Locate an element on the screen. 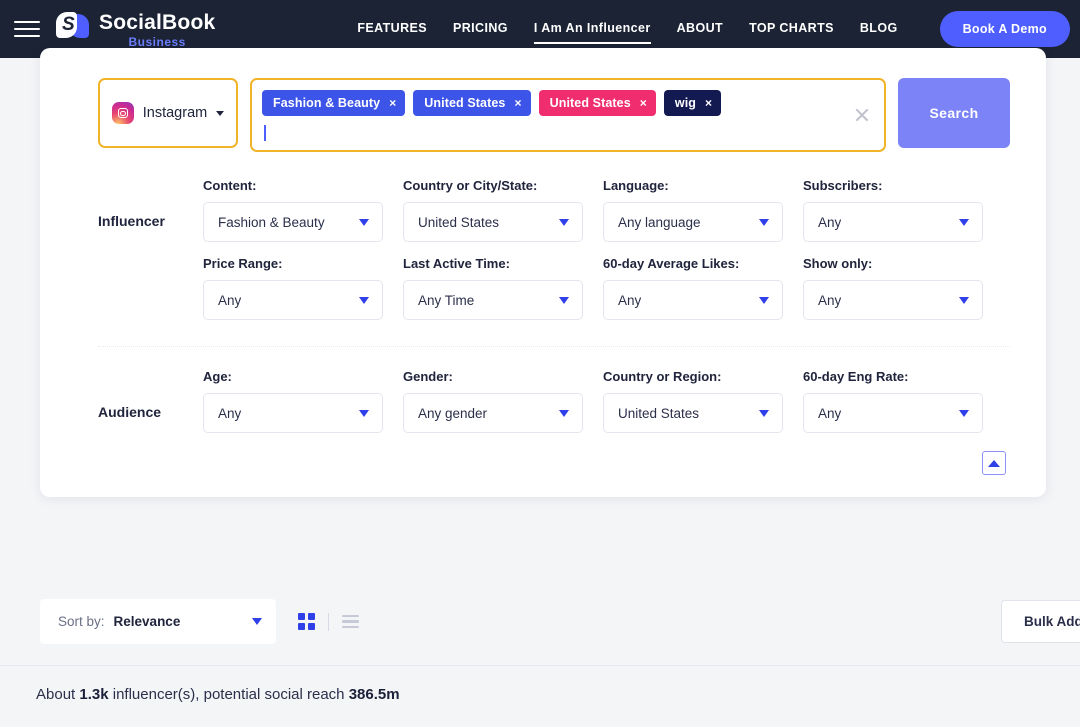  collapse-panel-wrap is located at coordinates (554, 463).